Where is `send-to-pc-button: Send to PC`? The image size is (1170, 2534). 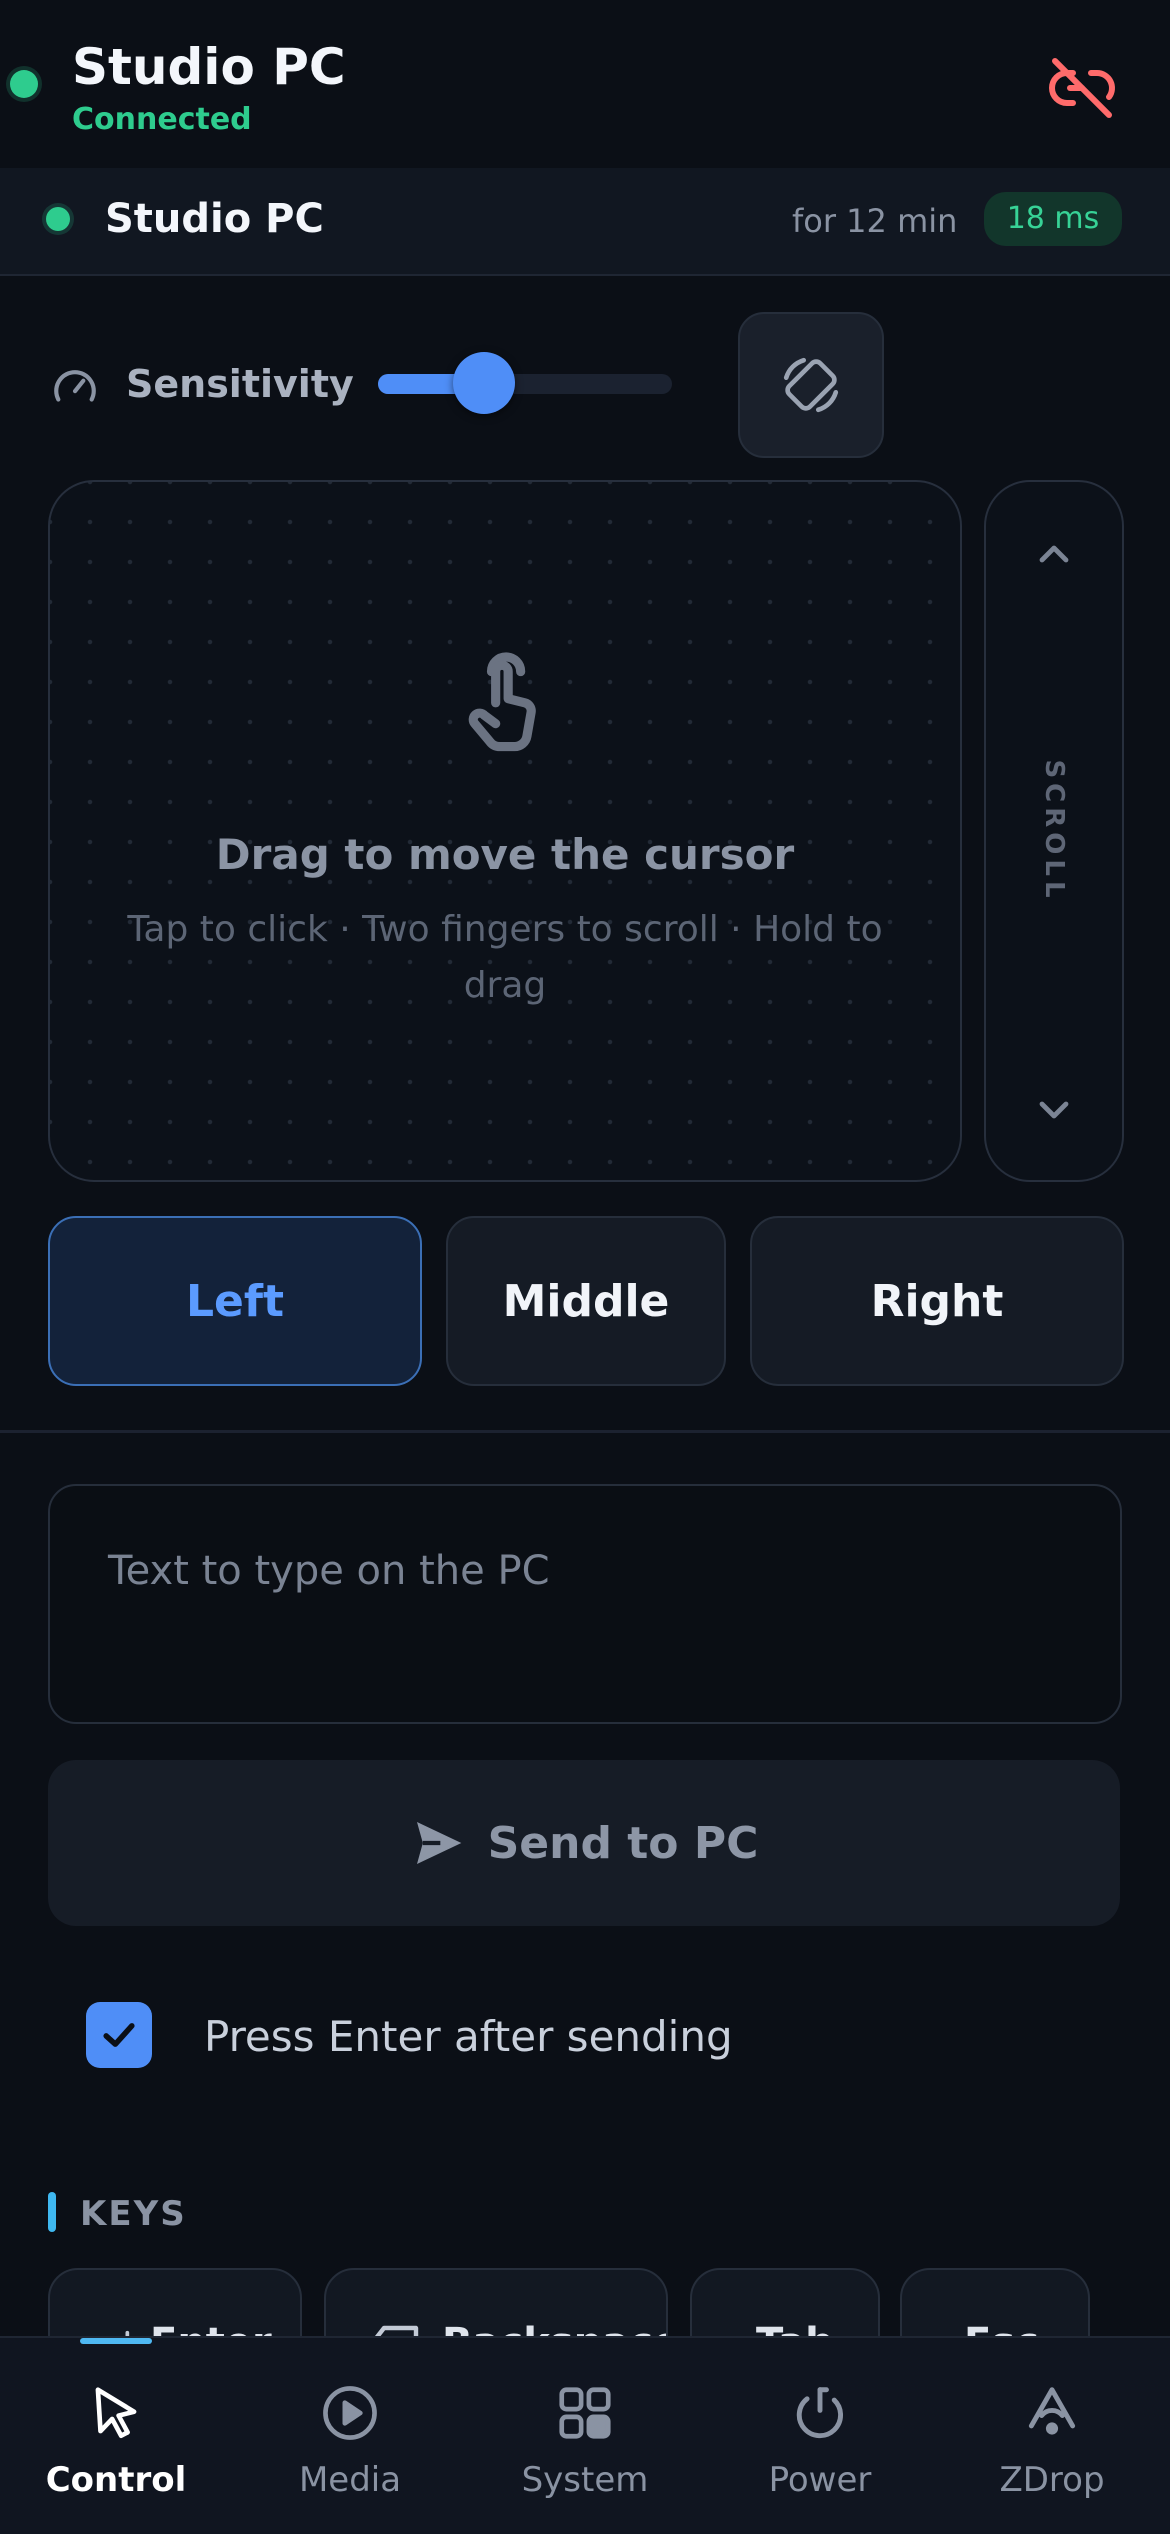 send-to-pc-button: Send to PC is located at coordinates (584, 1843).